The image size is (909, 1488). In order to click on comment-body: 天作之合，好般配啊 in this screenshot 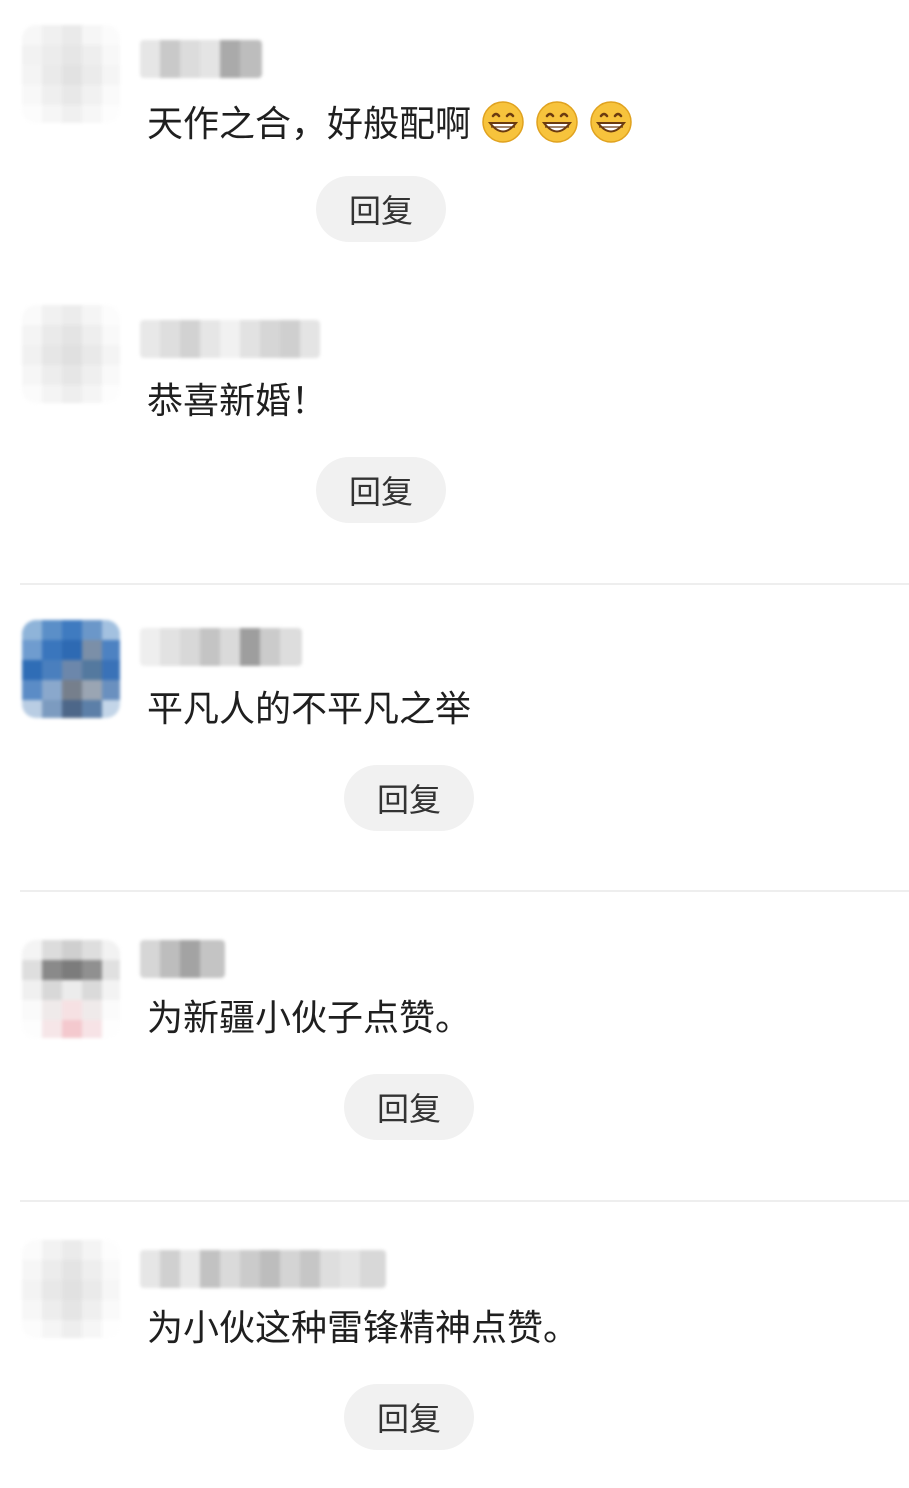, I will do `click(309, 124)`.